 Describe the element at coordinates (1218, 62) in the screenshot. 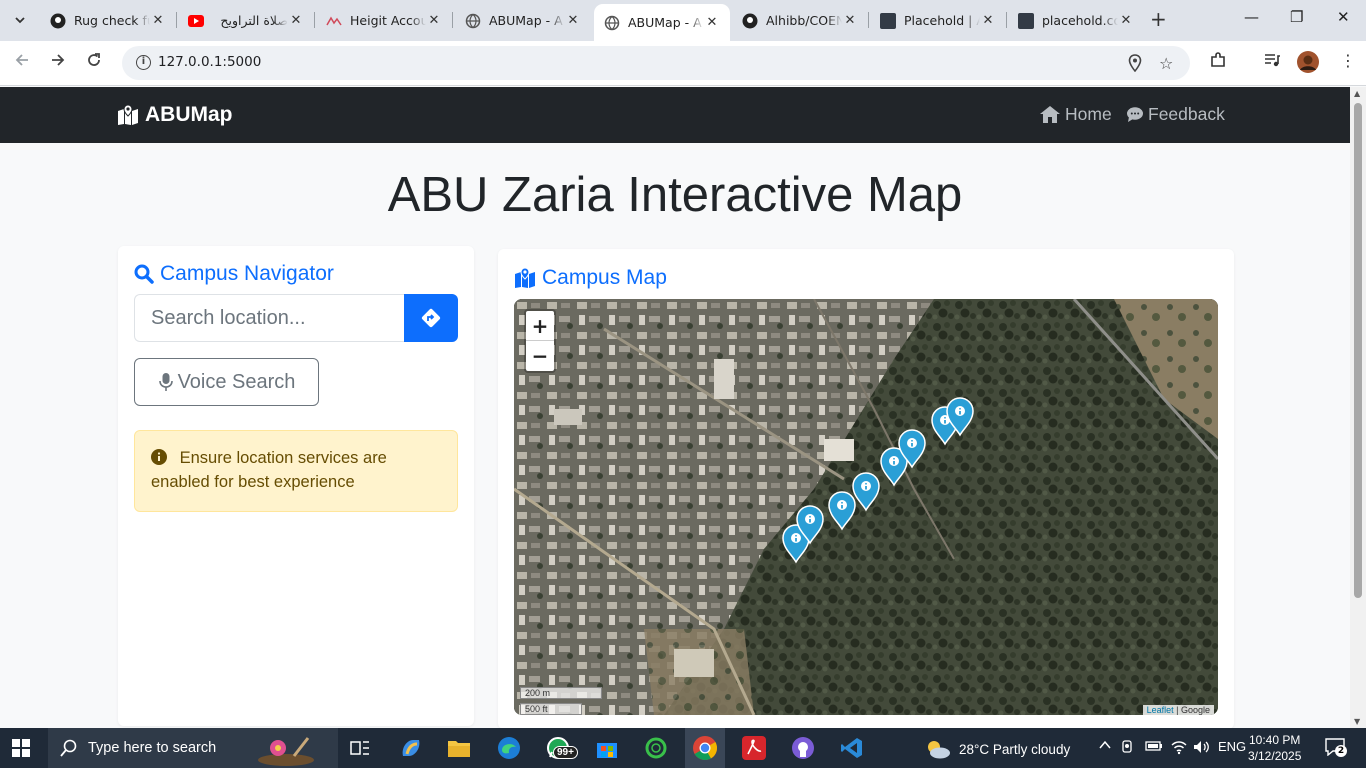

I see `extensions-icon` at that location.